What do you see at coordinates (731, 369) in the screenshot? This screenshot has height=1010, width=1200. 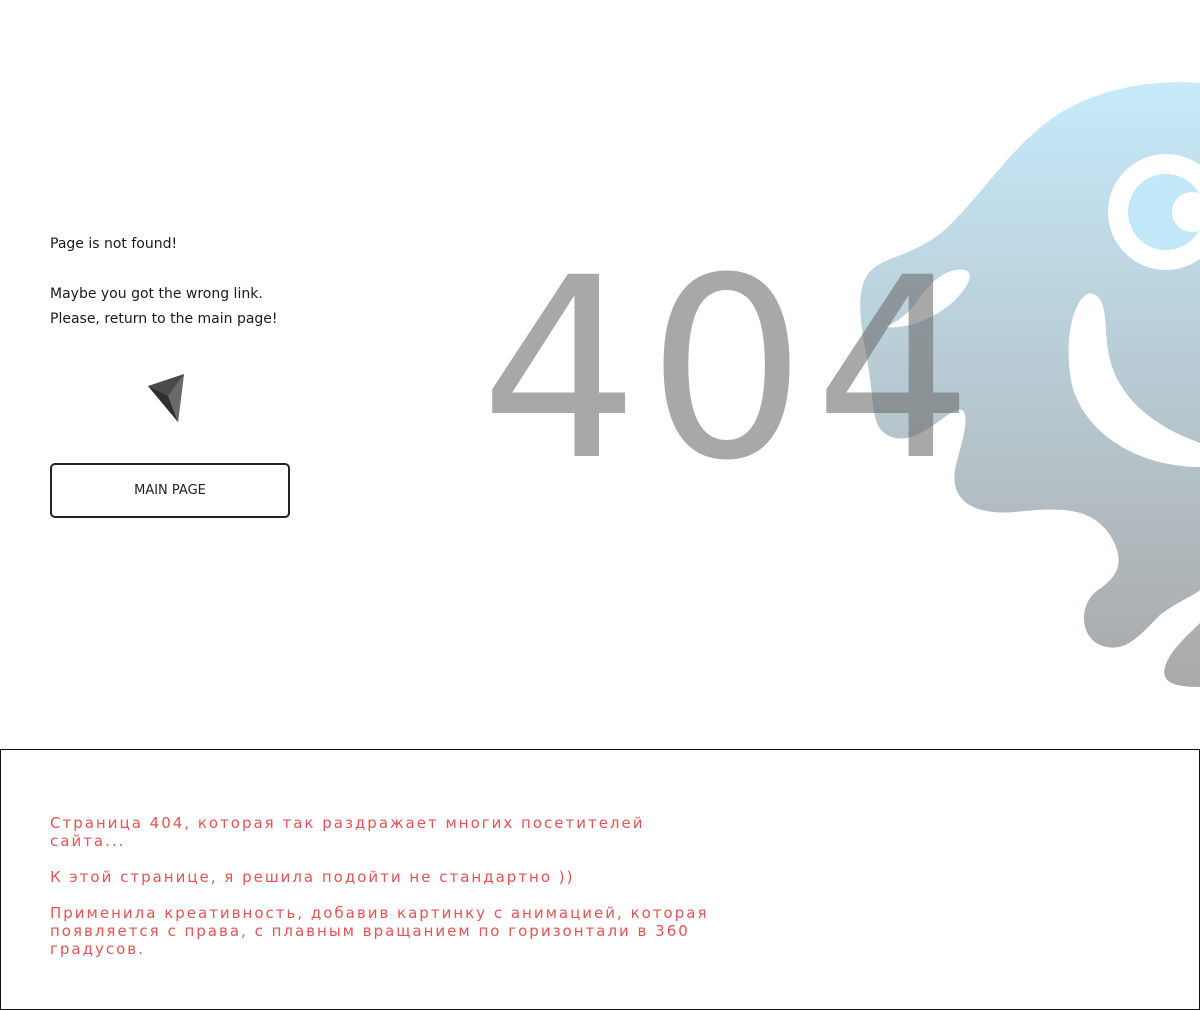 I see `error-code: 404` at bounding box center [731, 369].